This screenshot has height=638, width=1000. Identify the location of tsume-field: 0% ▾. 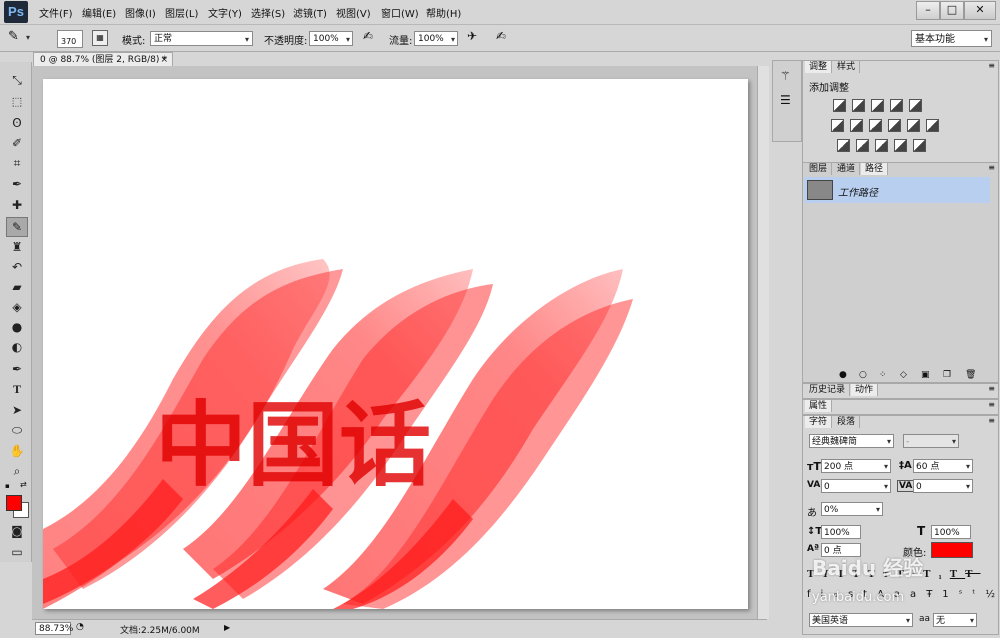
(852, 509).